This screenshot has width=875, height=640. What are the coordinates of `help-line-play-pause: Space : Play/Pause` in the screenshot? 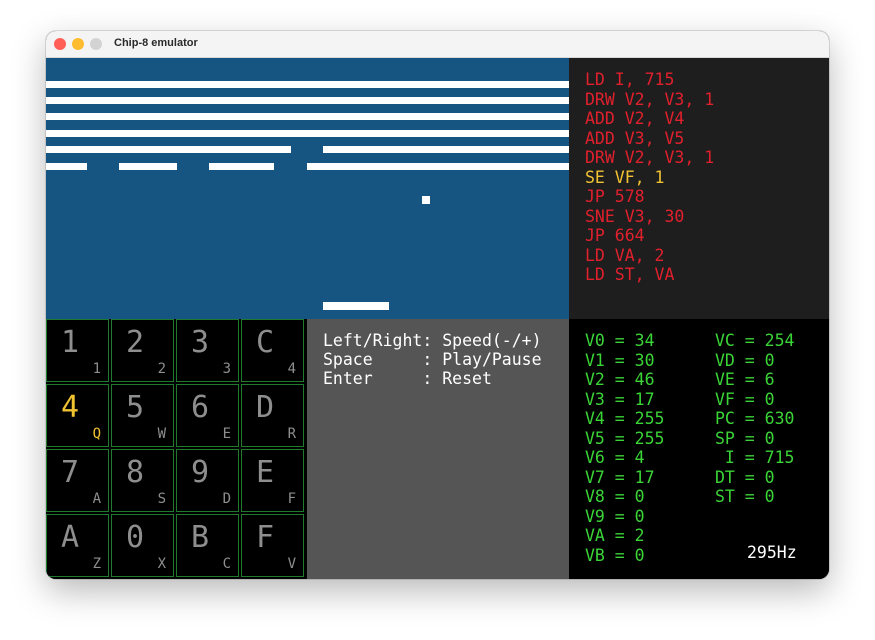 It's located at (432, 359).